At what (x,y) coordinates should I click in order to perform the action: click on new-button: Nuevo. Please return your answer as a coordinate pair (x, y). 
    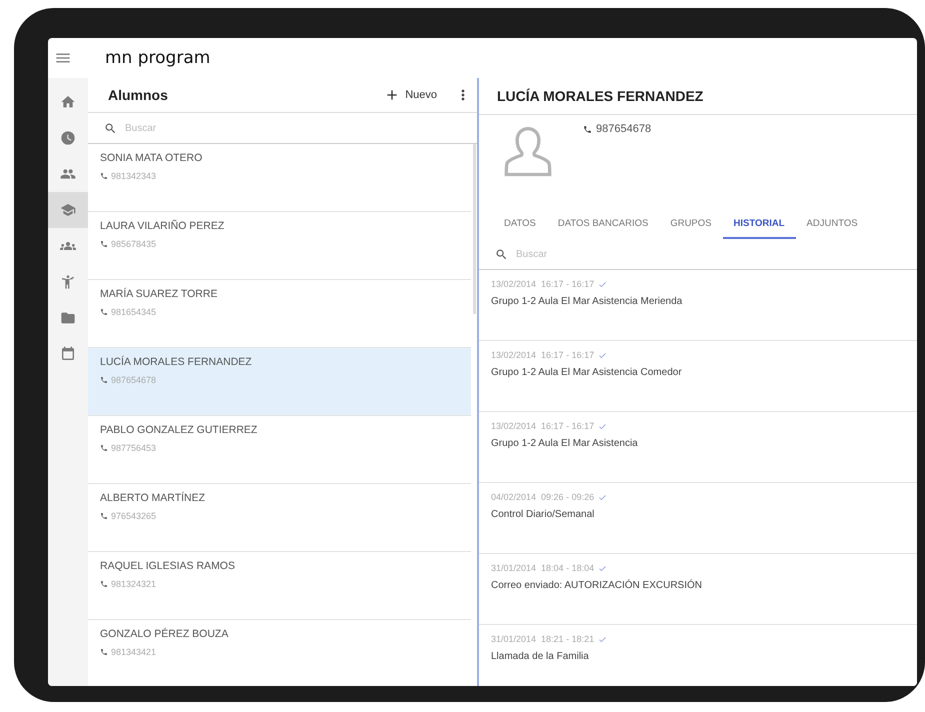
    Looking at the image, I should click on (410, 95).